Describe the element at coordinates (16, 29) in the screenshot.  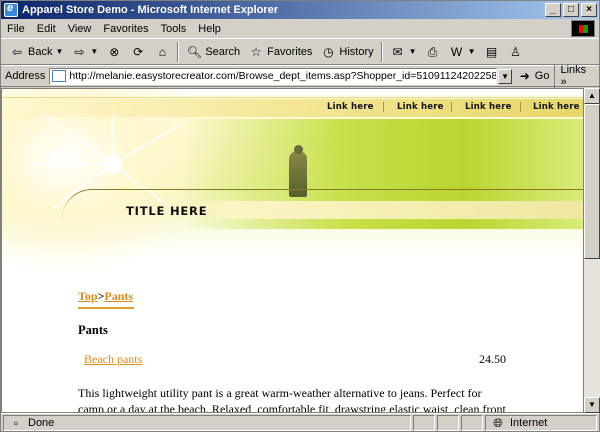
I see `menu-file: File` at that location.